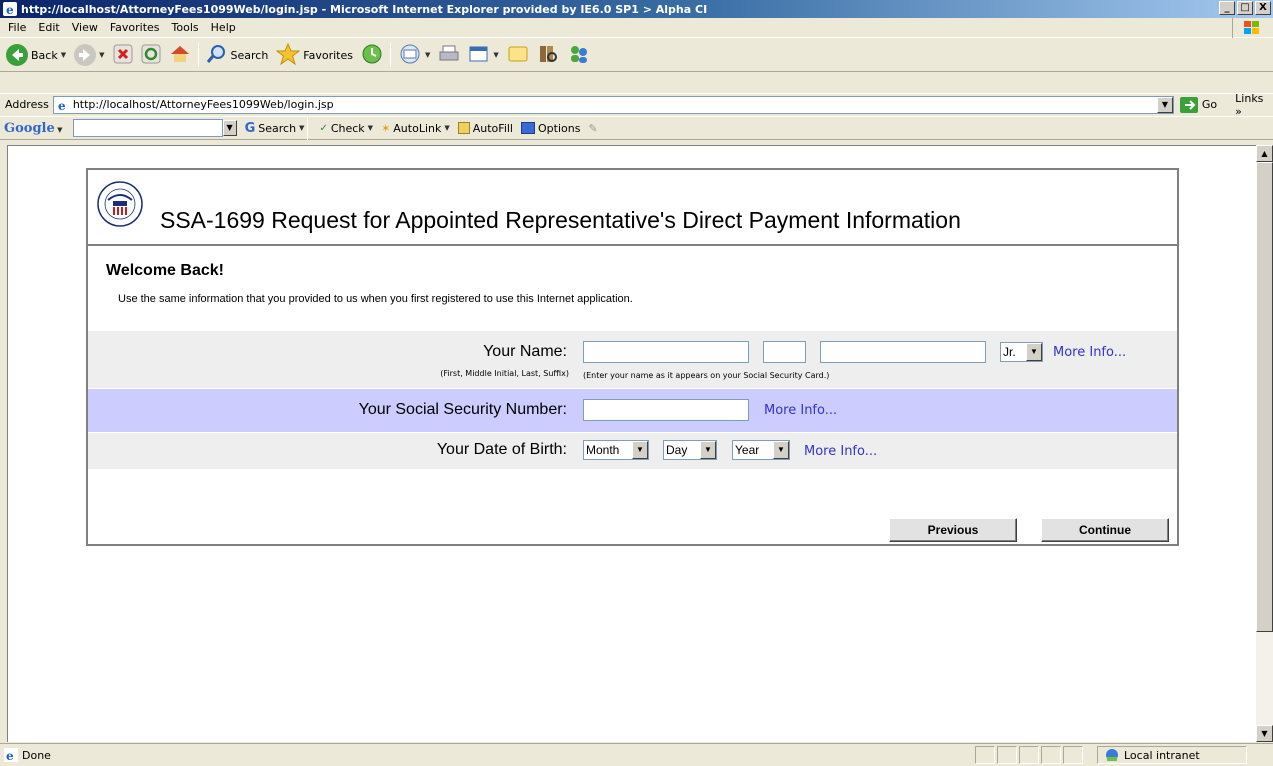 The width and height of the screenshot is (1273, 766). I want to click on research-button, so click(548, 55).